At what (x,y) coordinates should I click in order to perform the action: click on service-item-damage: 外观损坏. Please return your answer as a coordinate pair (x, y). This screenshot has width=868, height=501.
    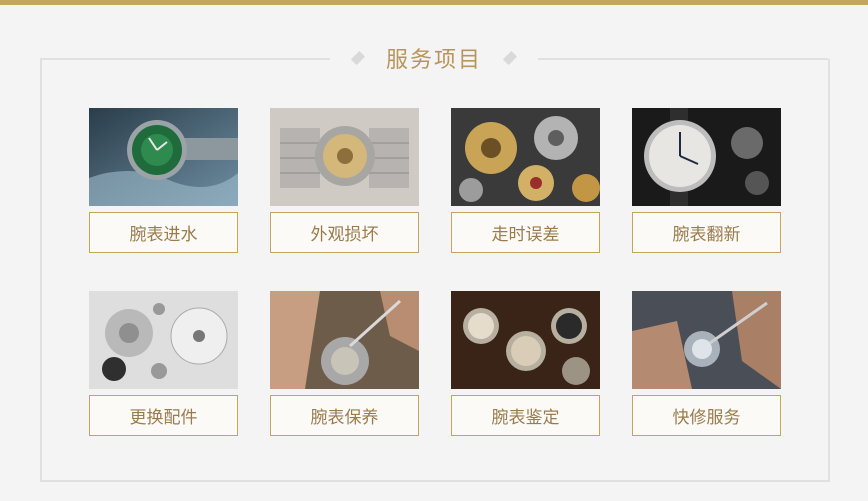
    Looking at the image, I should click on (344, 180).